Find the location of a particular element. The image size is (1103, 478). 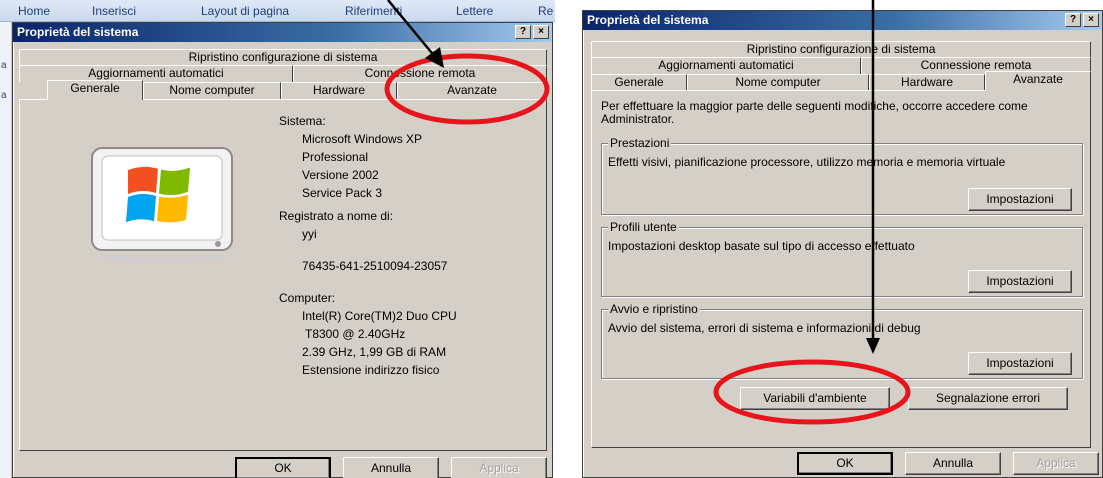

ribbon-tab-re: Re is located at coordinates (545, 11).